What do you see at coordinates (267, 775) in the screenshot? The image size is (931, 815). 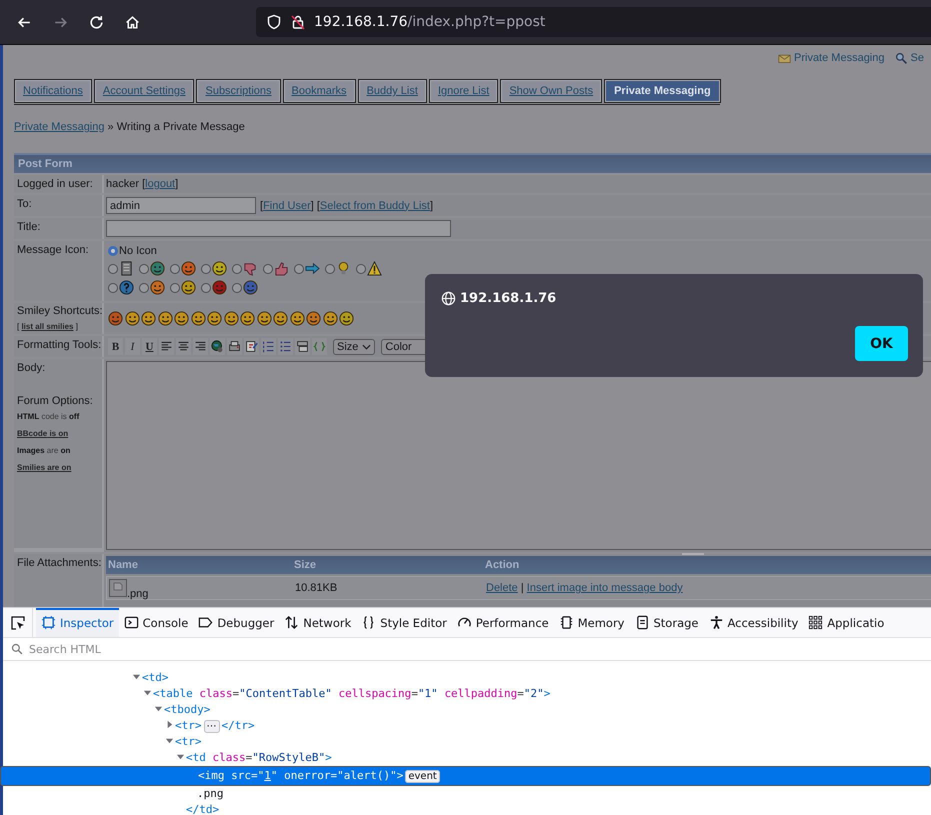 I see `attribute-link: 1` at bounding box center [267, 775].